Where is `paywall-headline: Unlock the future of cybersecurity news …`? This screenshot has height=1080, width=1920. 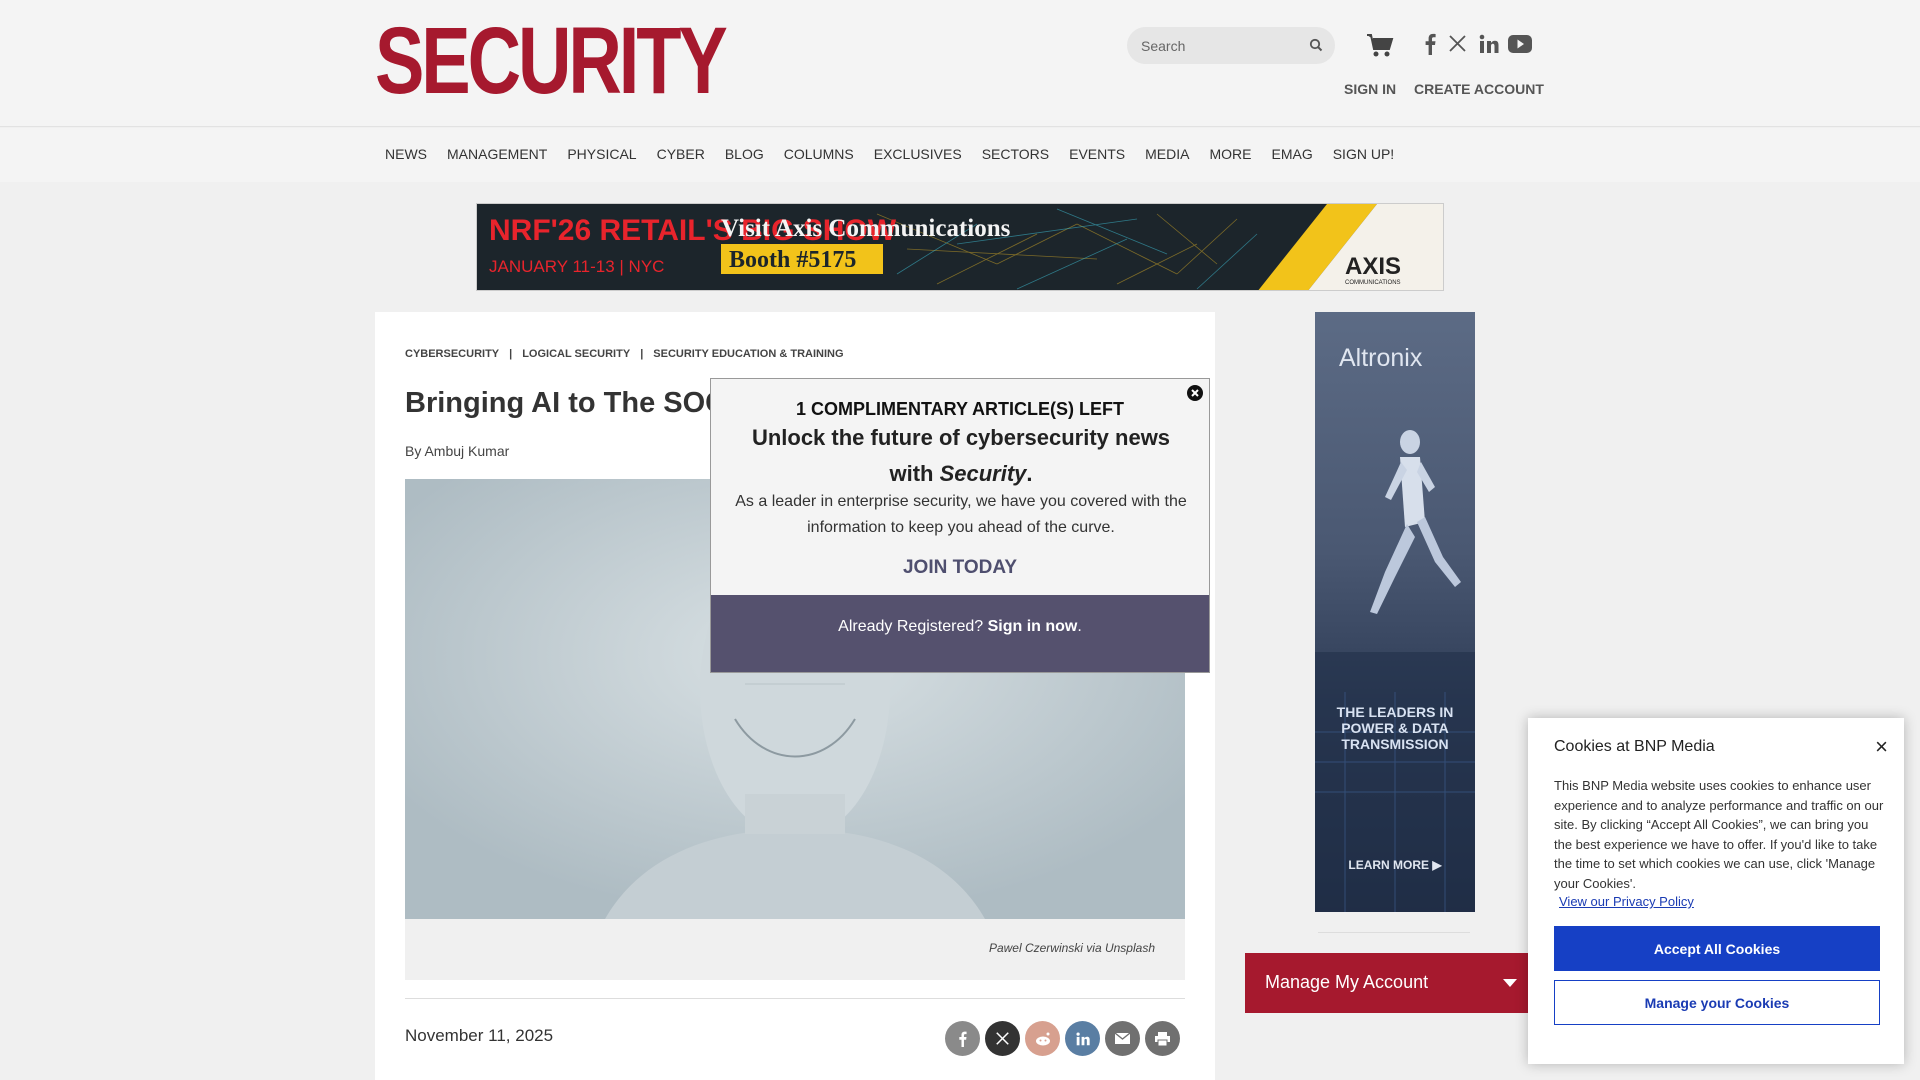 paywall-headline: Unlock the future of cybersecurity news … is located at coordinates (961, 456).